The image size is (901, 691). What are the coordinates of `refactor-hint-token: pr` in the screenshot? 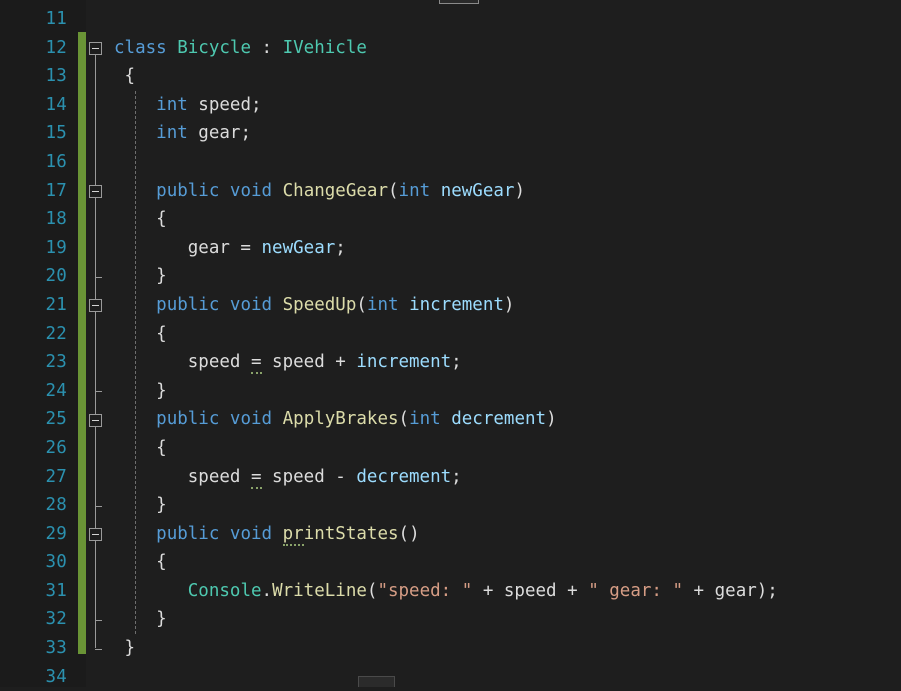 It's located at (293, 534).